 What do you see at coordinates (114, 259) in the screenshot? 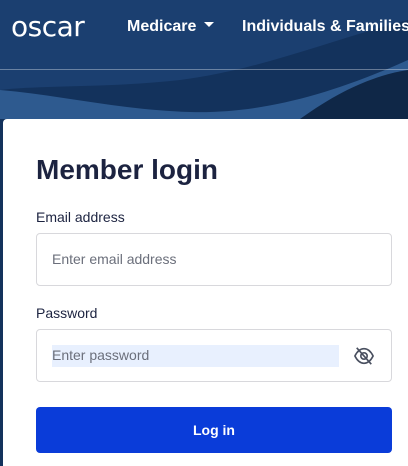
I see `email-placeholder: Enter email address` at bounding box center [114, 259].